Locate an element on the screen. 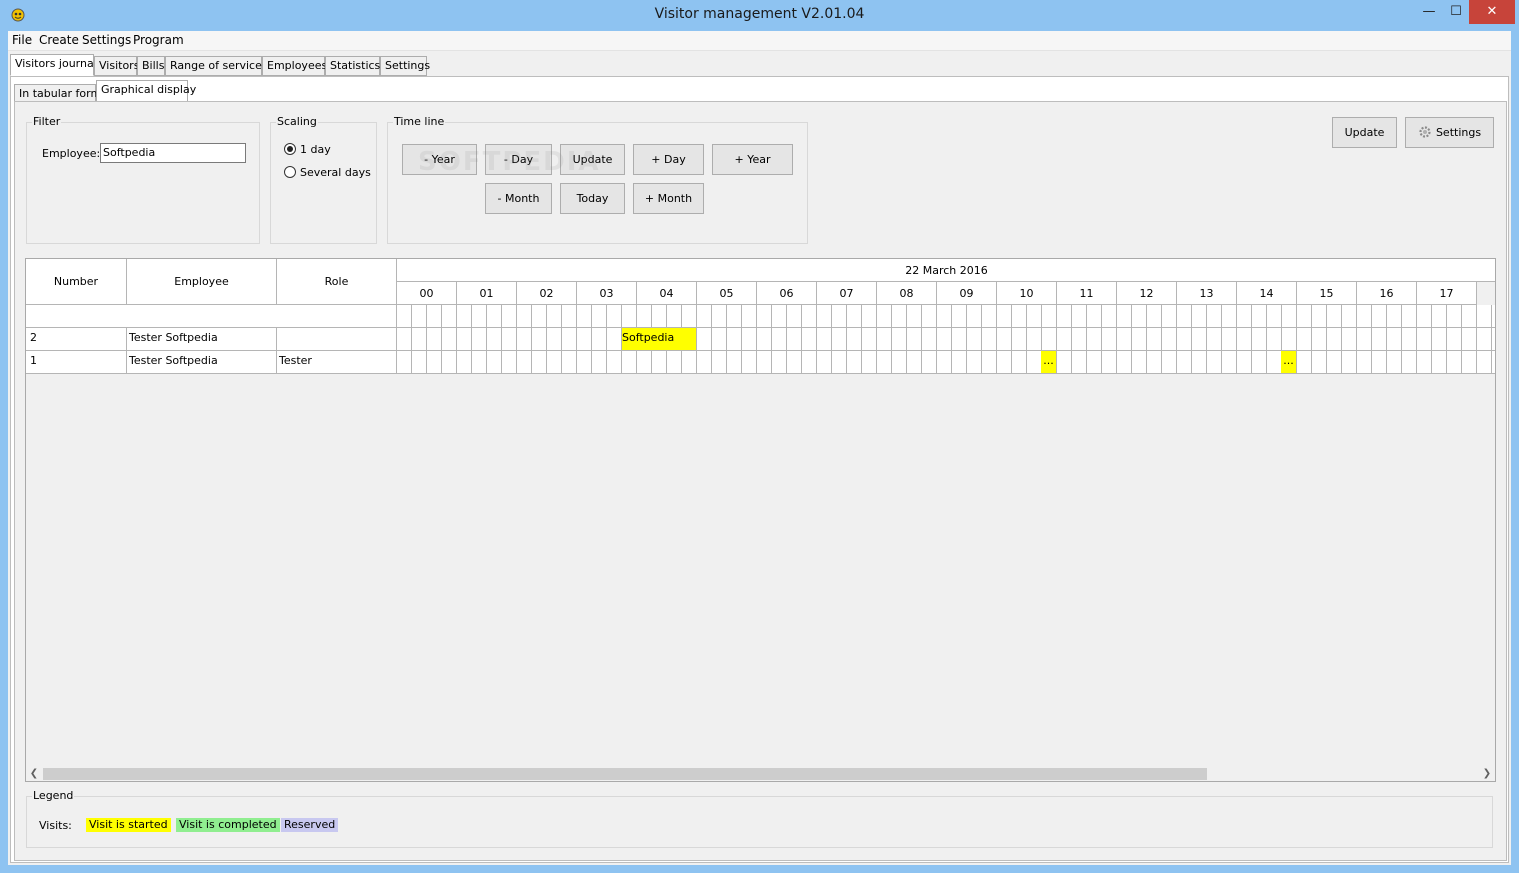  minimize-icon: — is located at coordinates (1429, 13).